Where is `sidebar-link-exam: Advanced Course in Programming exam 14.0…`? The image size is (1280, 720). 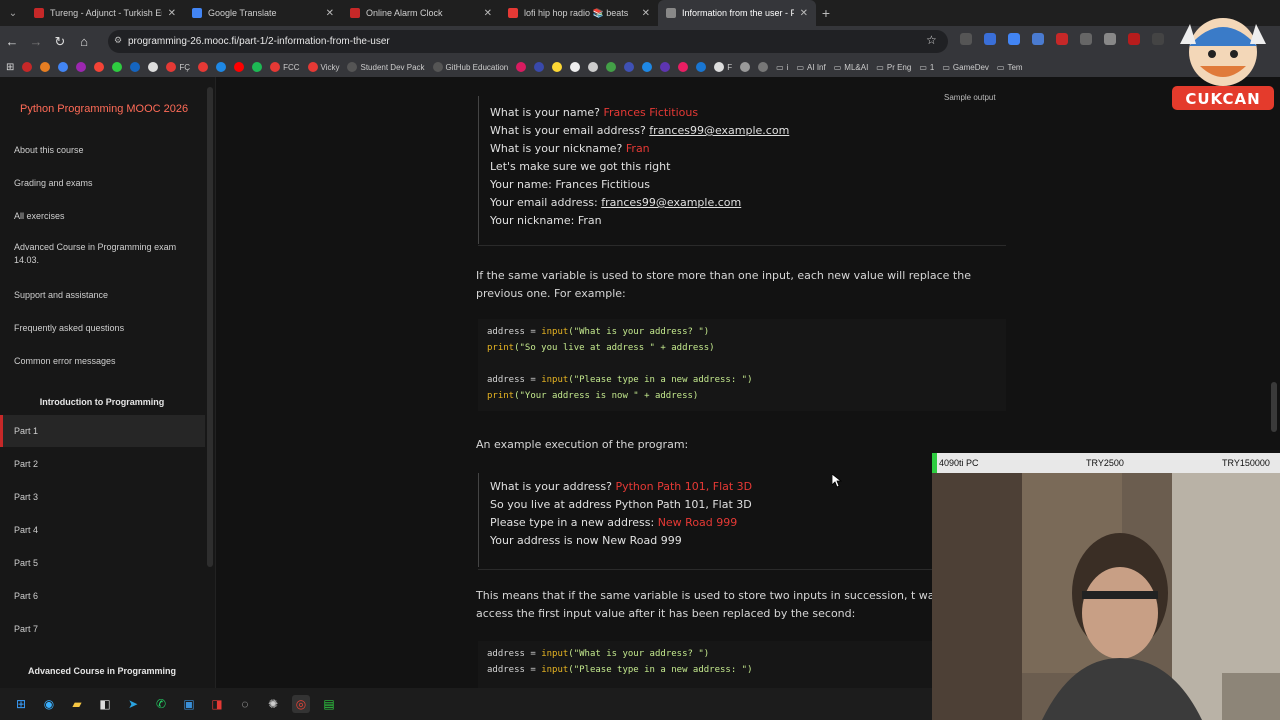 sidebar-link-exam: Advanced Course in Programming exam 14.0… is located at coordinates (103, 254).